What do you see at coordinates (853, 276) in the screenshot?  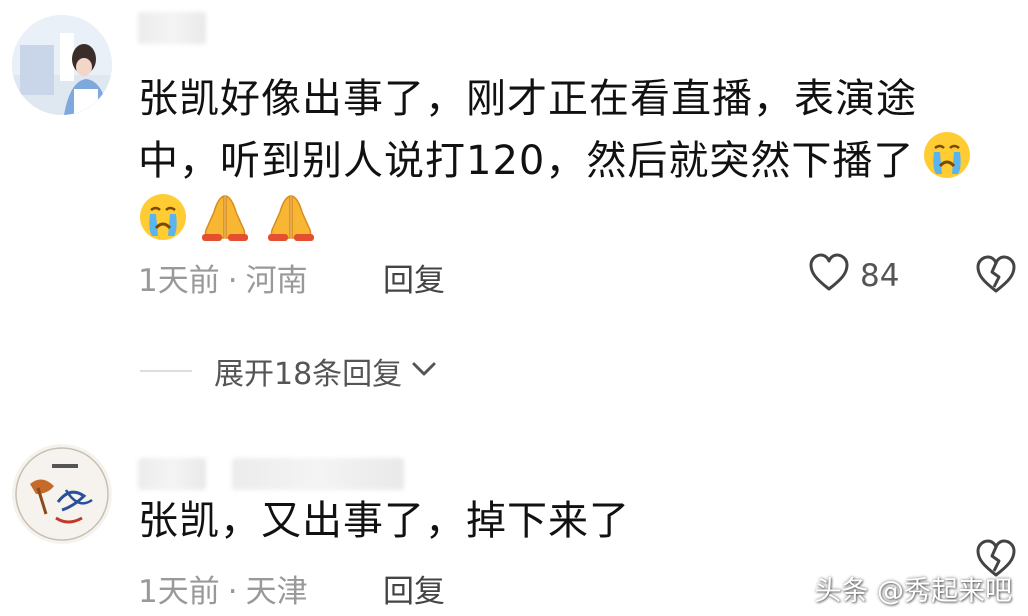 I see `like-button: 84` at bounding box center [853, 276].